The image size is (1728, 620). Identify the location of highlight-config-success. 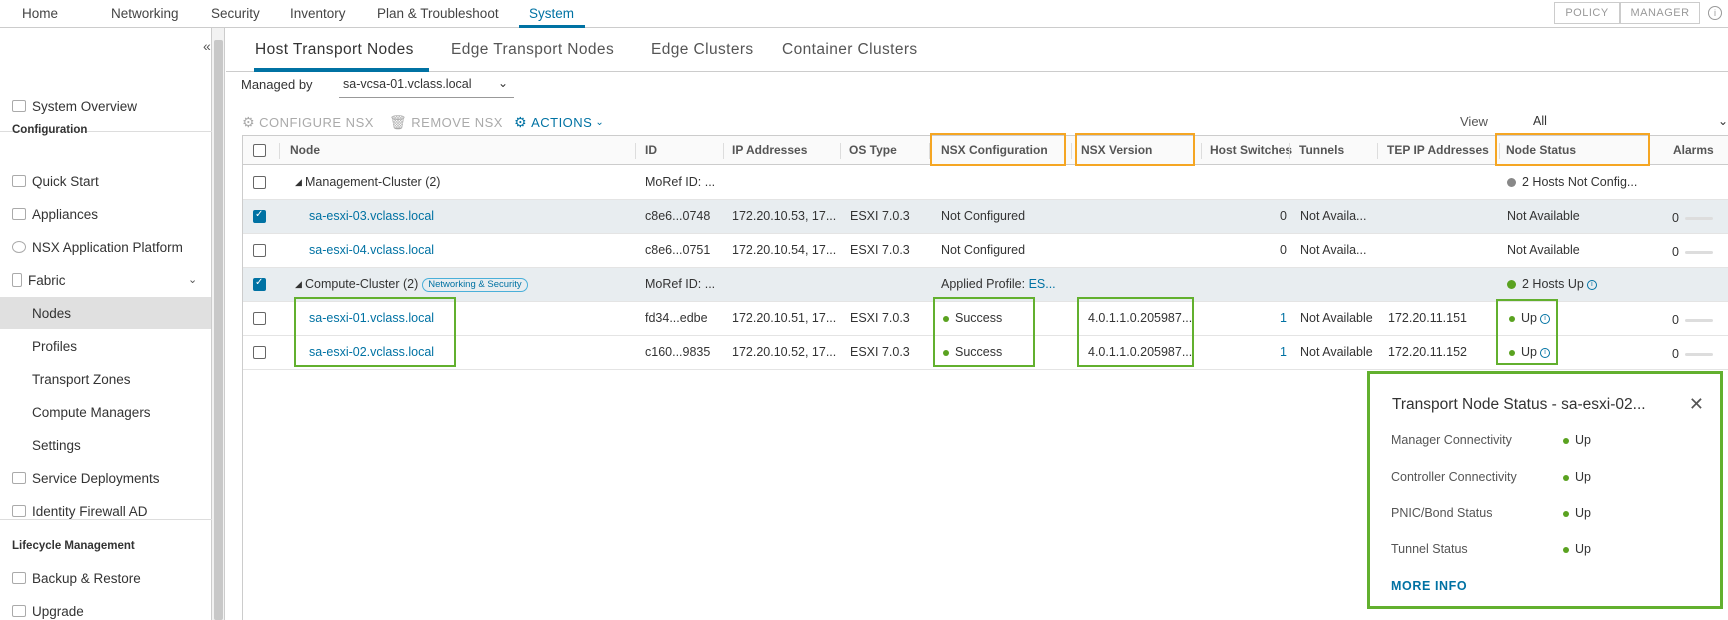
(984, 332).